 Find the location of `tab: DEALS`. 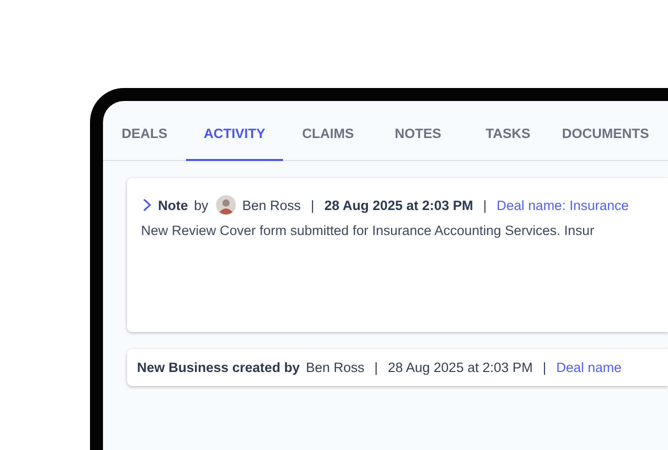

tab: DEALS is located at coordinates (144, 131).